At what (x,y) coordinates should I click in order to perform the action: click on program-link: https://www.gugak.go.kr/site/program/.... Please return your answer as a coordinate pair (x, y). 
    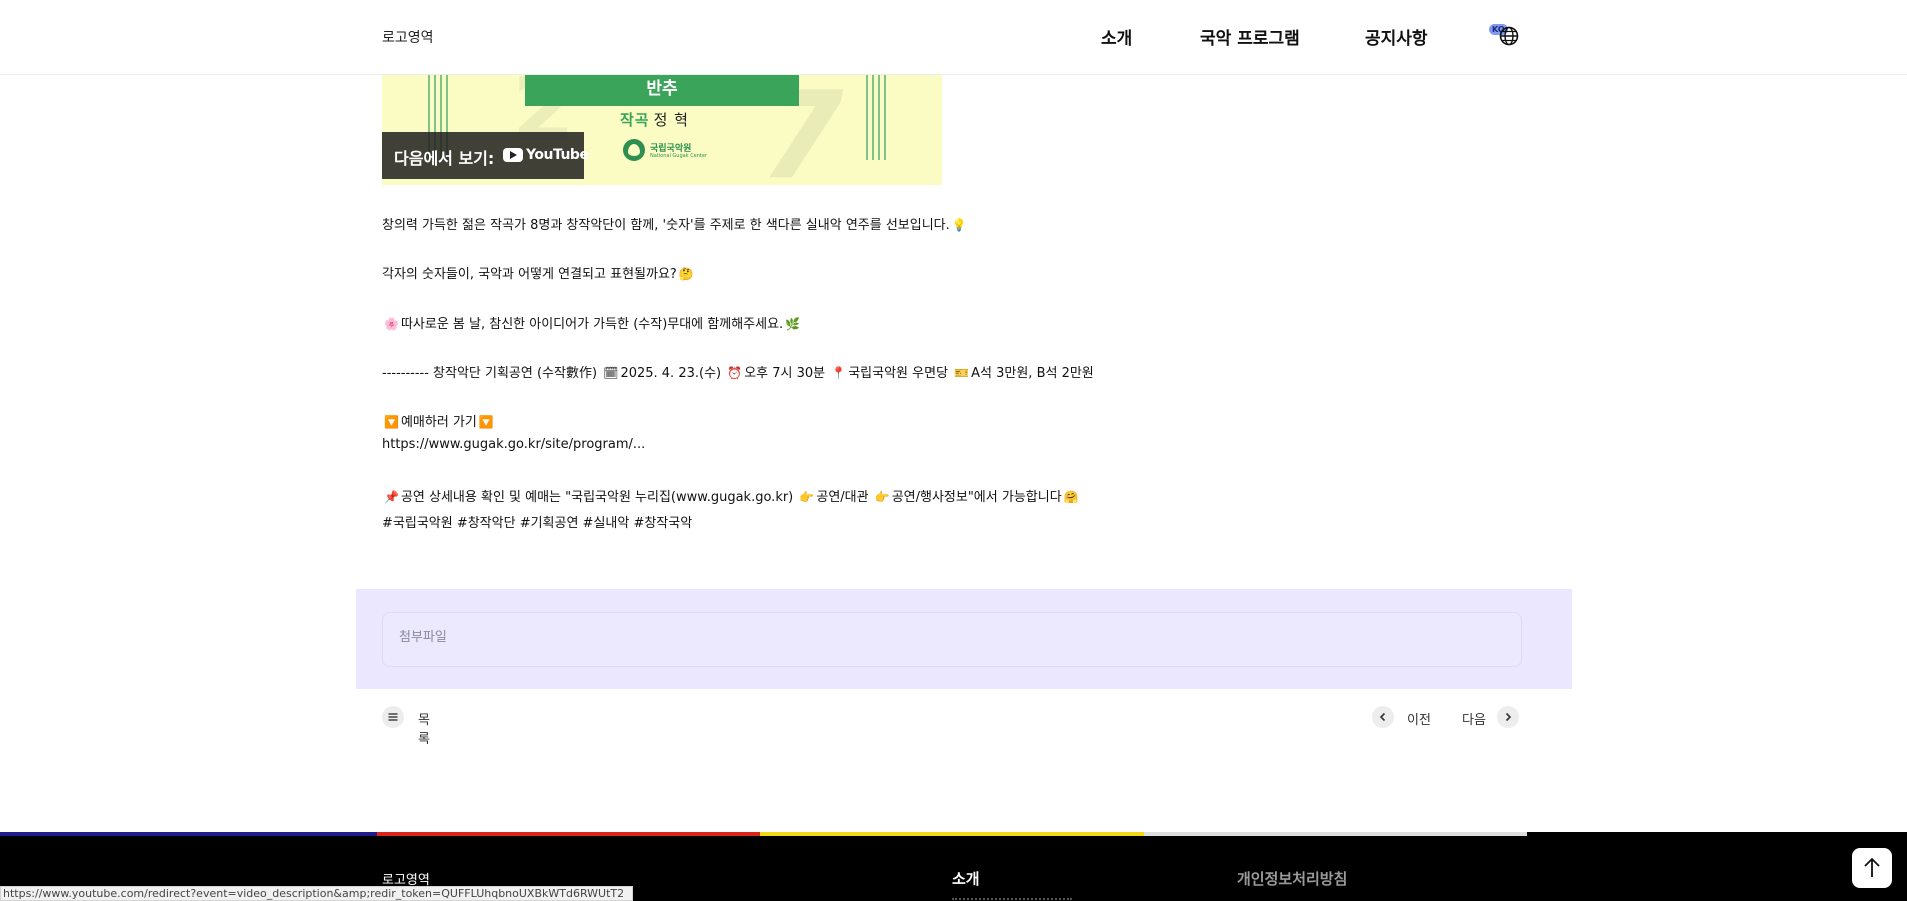
    Looking at the image, I should click on (513, 444).